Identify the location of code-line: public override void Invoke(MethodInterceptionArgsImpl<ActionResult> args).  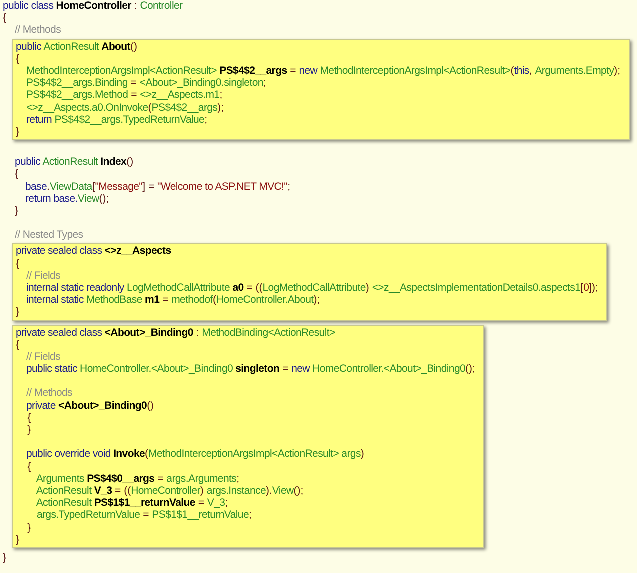
(195, 454).